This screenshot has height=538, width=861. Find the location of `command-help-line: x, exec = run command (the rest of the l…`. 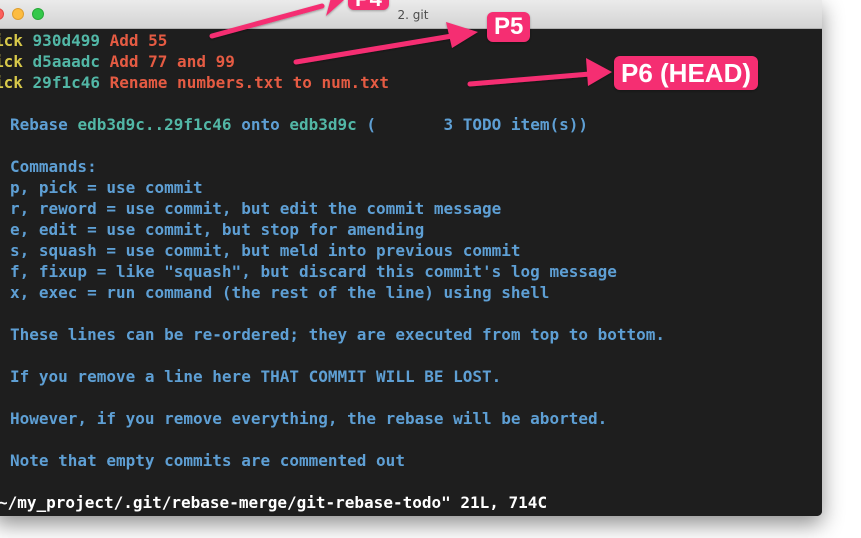

command-help-line: x, exec = run command (the rest of the l… is located at coordinates (280, 292).